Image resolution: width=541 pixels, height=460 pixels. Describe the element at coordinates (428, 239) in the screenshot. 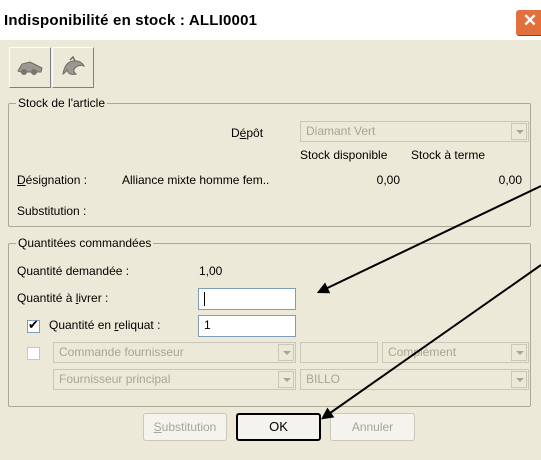

I see `arrow-to-livrer-field` at that location.